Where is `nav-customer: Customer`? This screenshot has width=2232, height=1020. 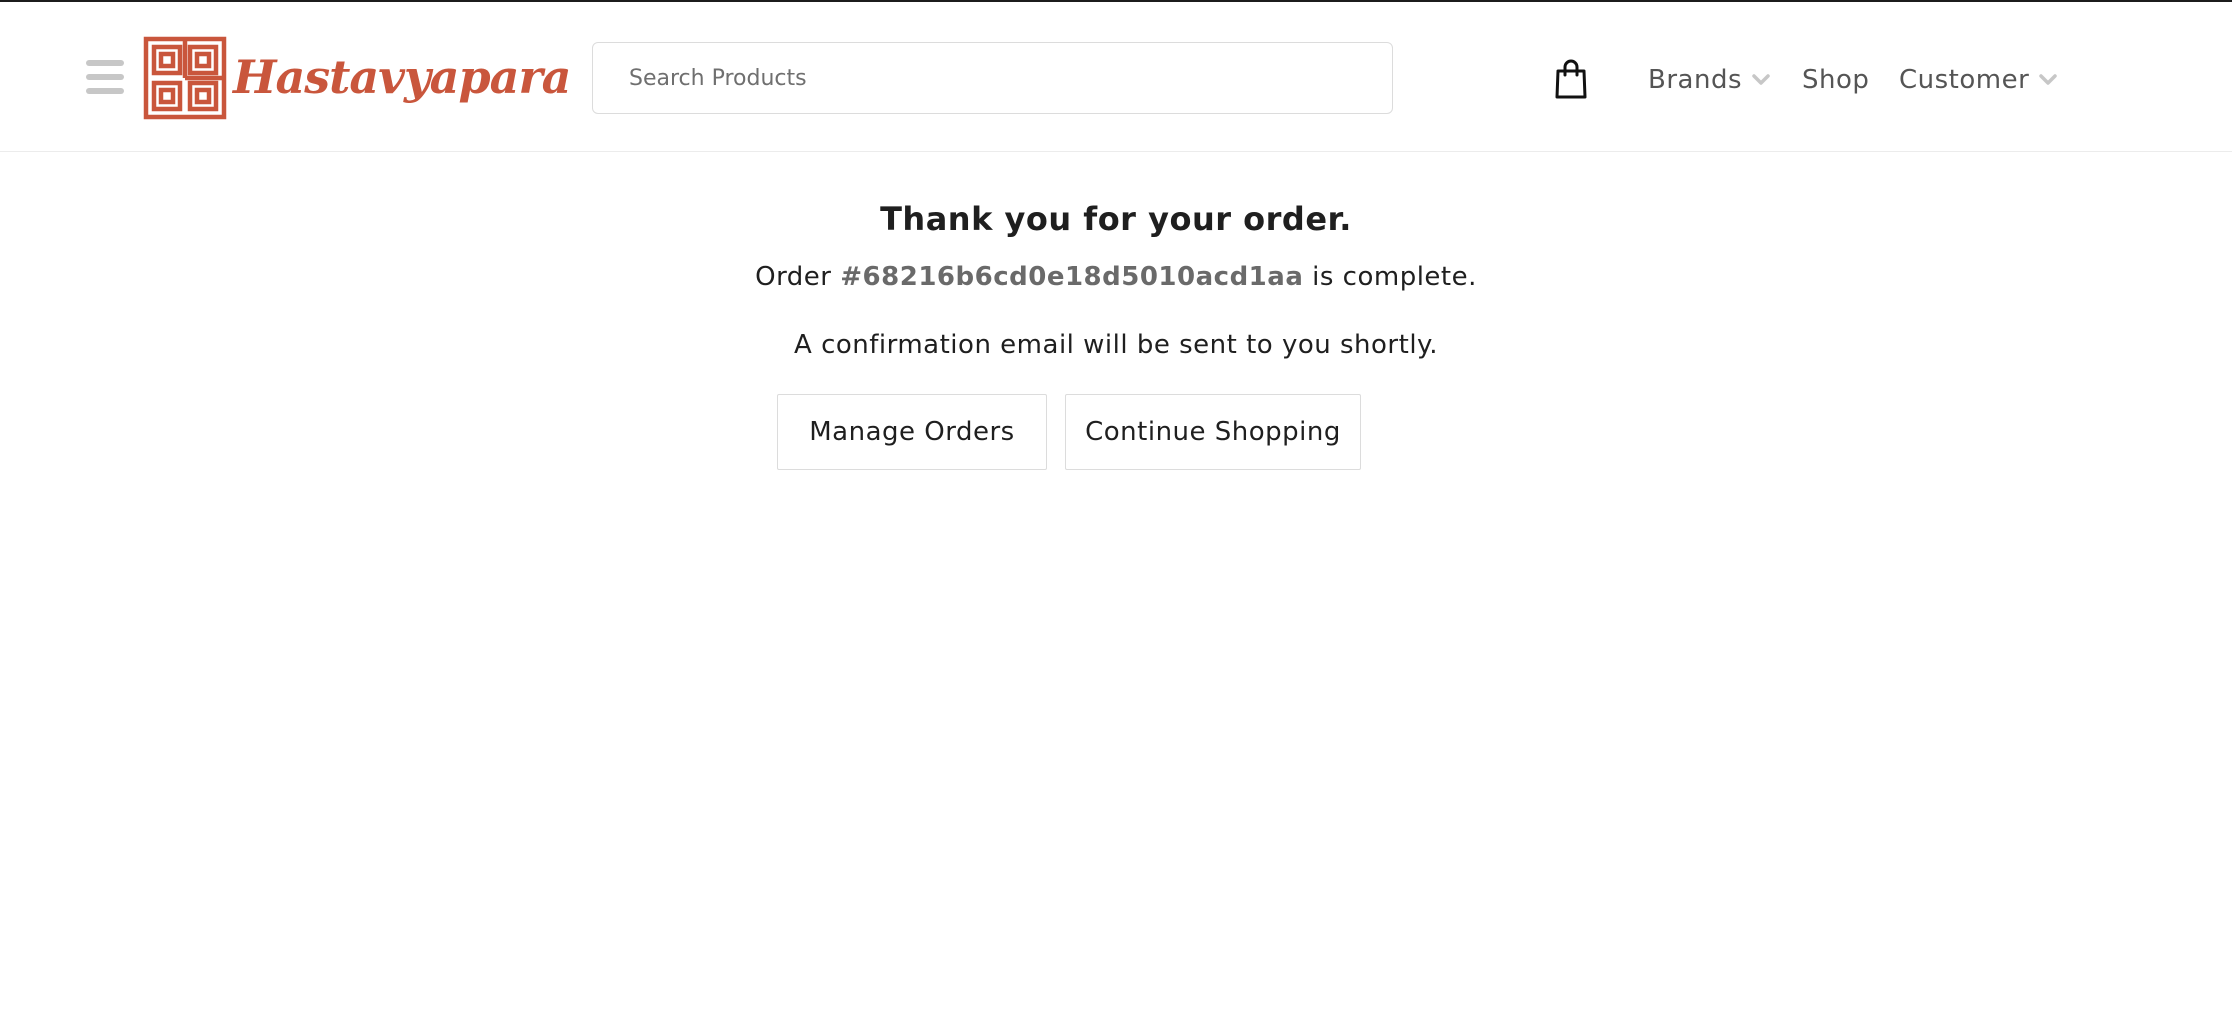
nav-customer: Customer is located at coordinates (1978, 80).